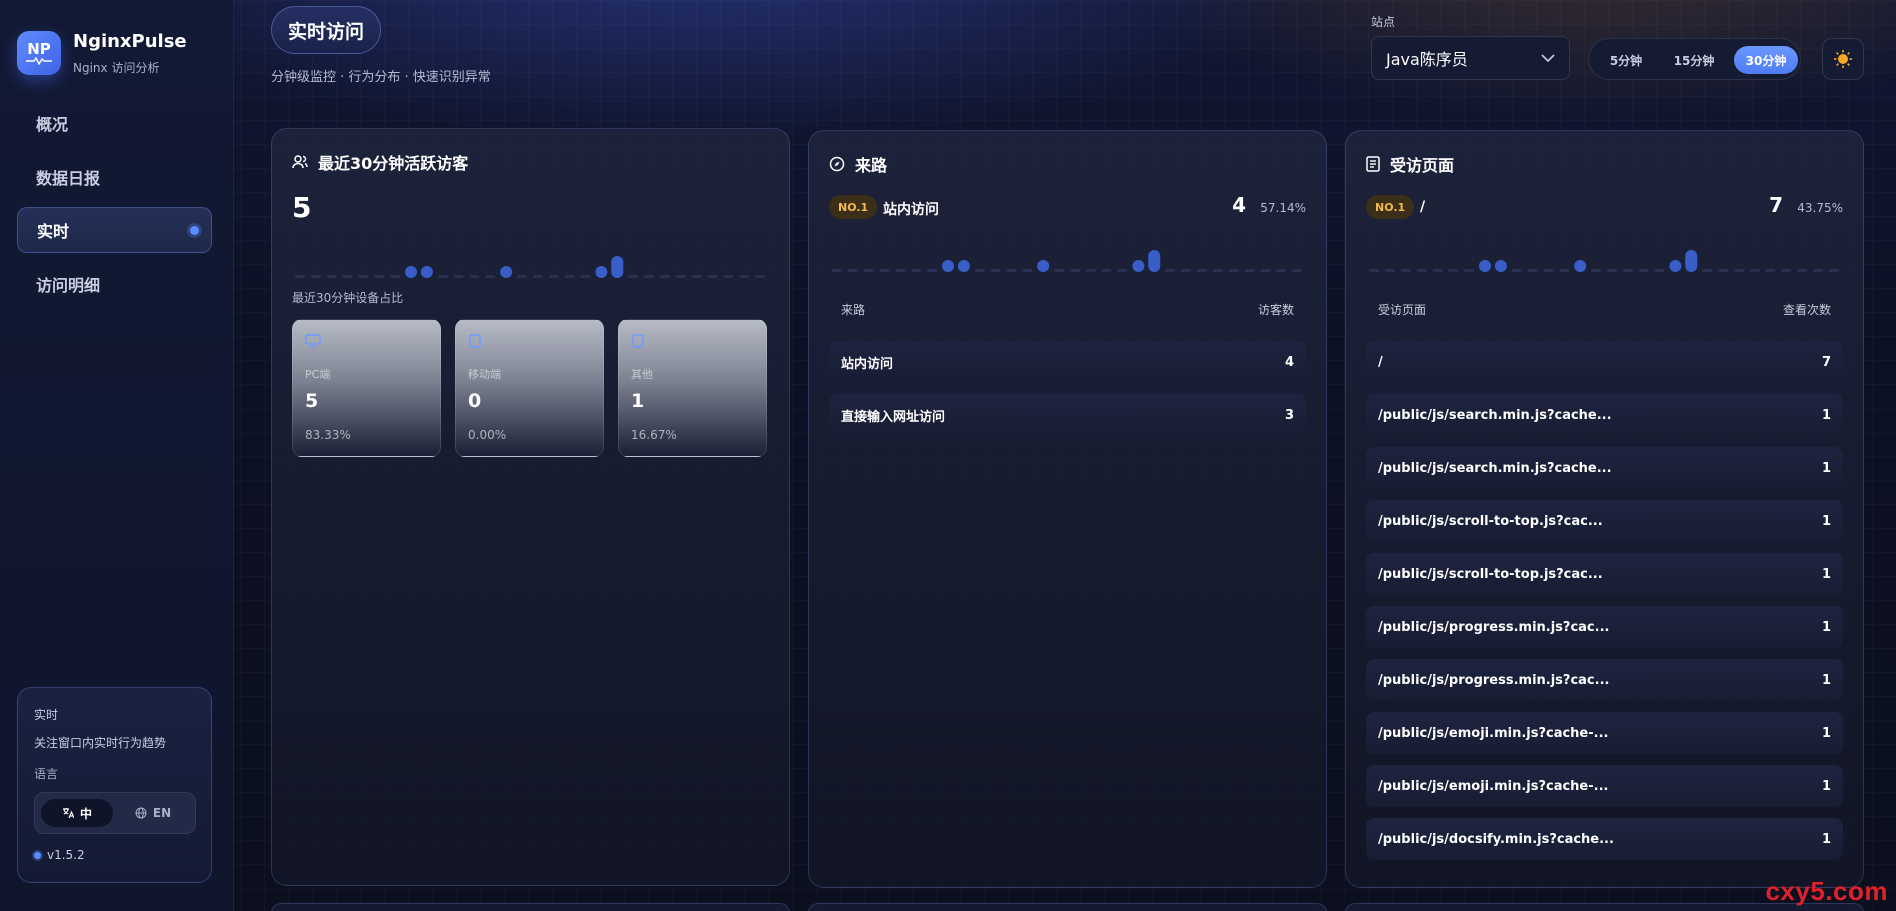 The height and width of the screenshot is (911, 1896). I want to click on page-title-text: 实时访问, so click(326, 31).